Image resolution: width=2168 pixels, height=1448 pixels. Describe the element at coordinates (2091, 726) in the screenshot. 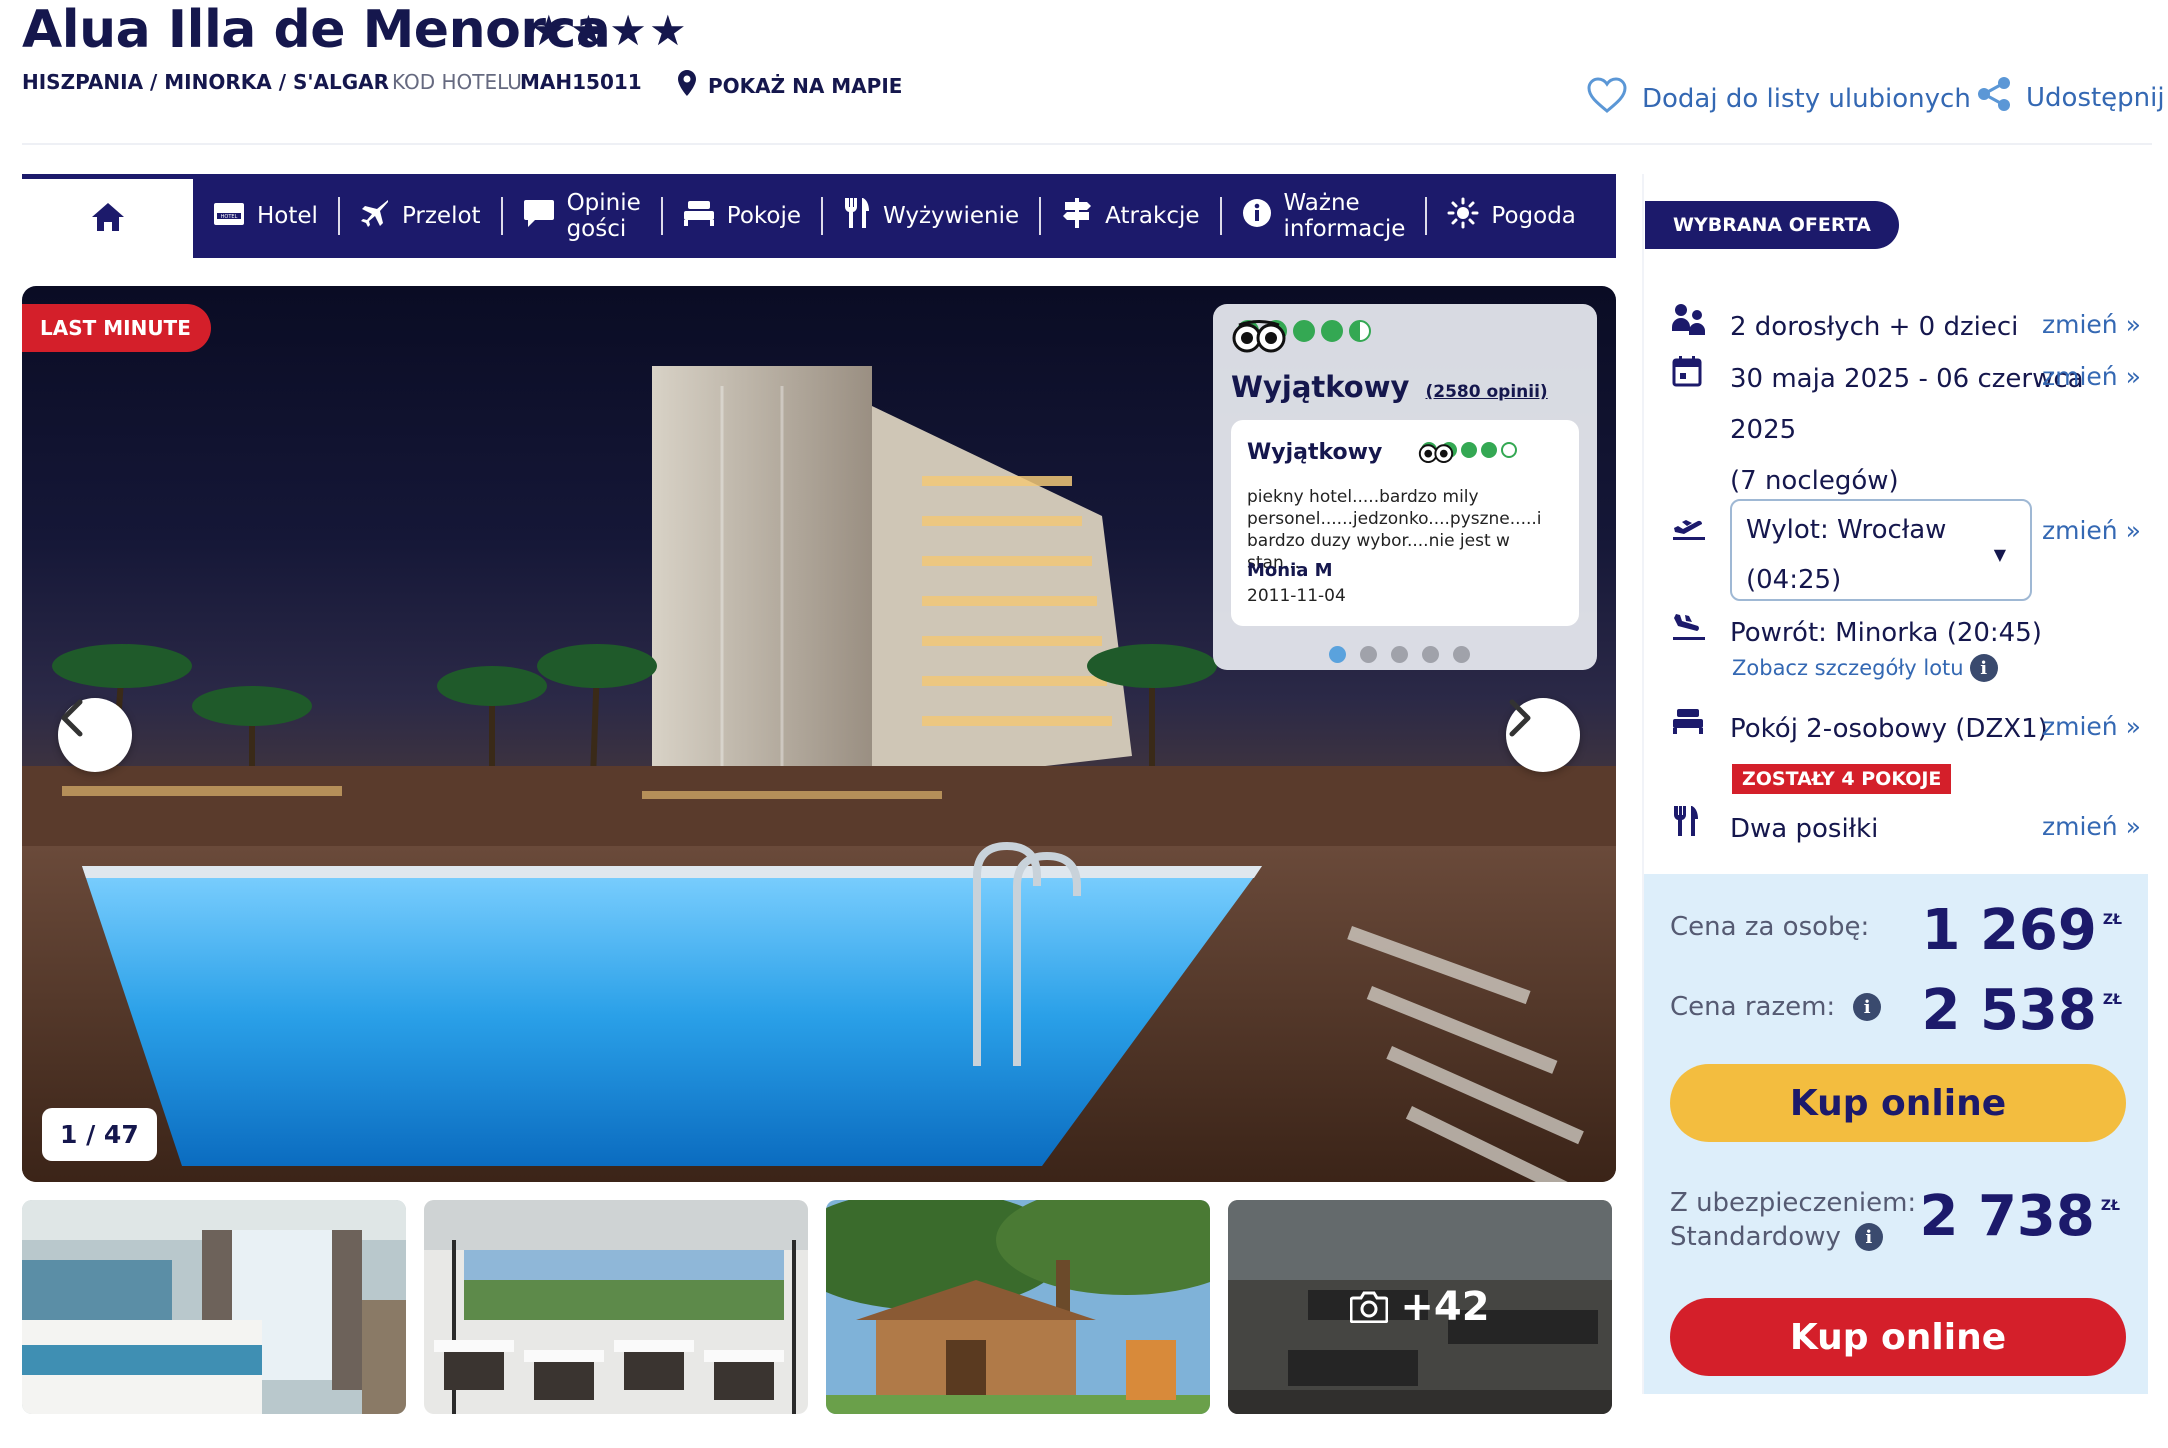

I see `change-room-link: zmień »` at that location.